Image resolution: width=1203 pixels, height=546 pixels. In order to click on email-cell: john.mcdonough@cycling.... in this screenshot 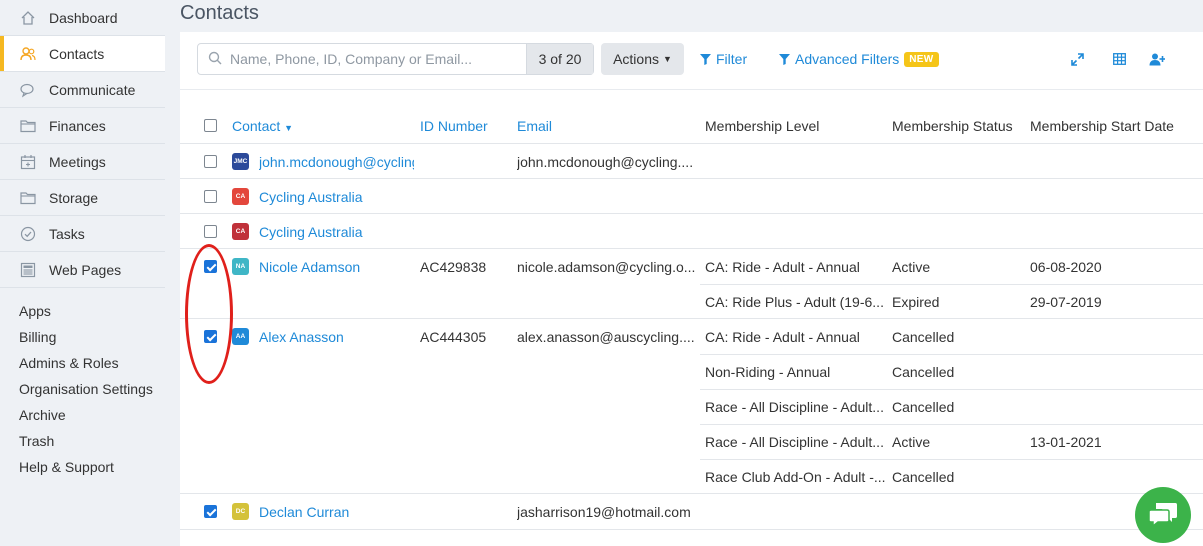, I will do `click(605, 162)`.